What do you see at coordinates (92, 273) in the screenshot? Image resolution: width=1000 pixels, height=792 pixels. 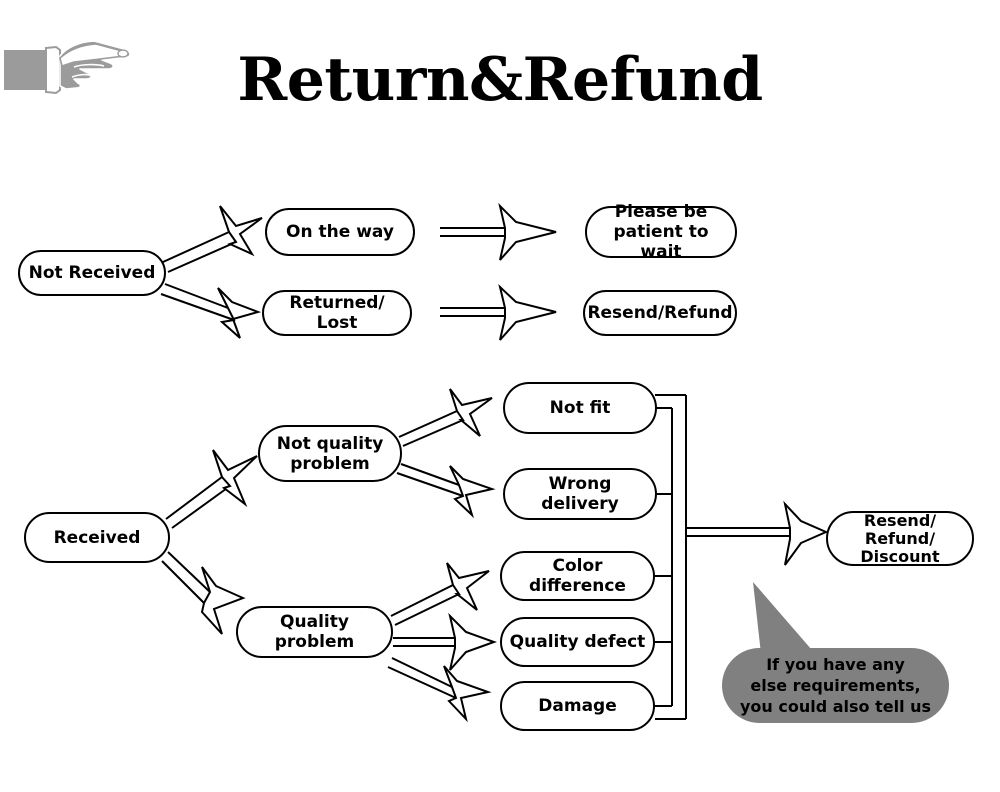 I see `node-not-received: Not Received` at bounding box center [92, 273].